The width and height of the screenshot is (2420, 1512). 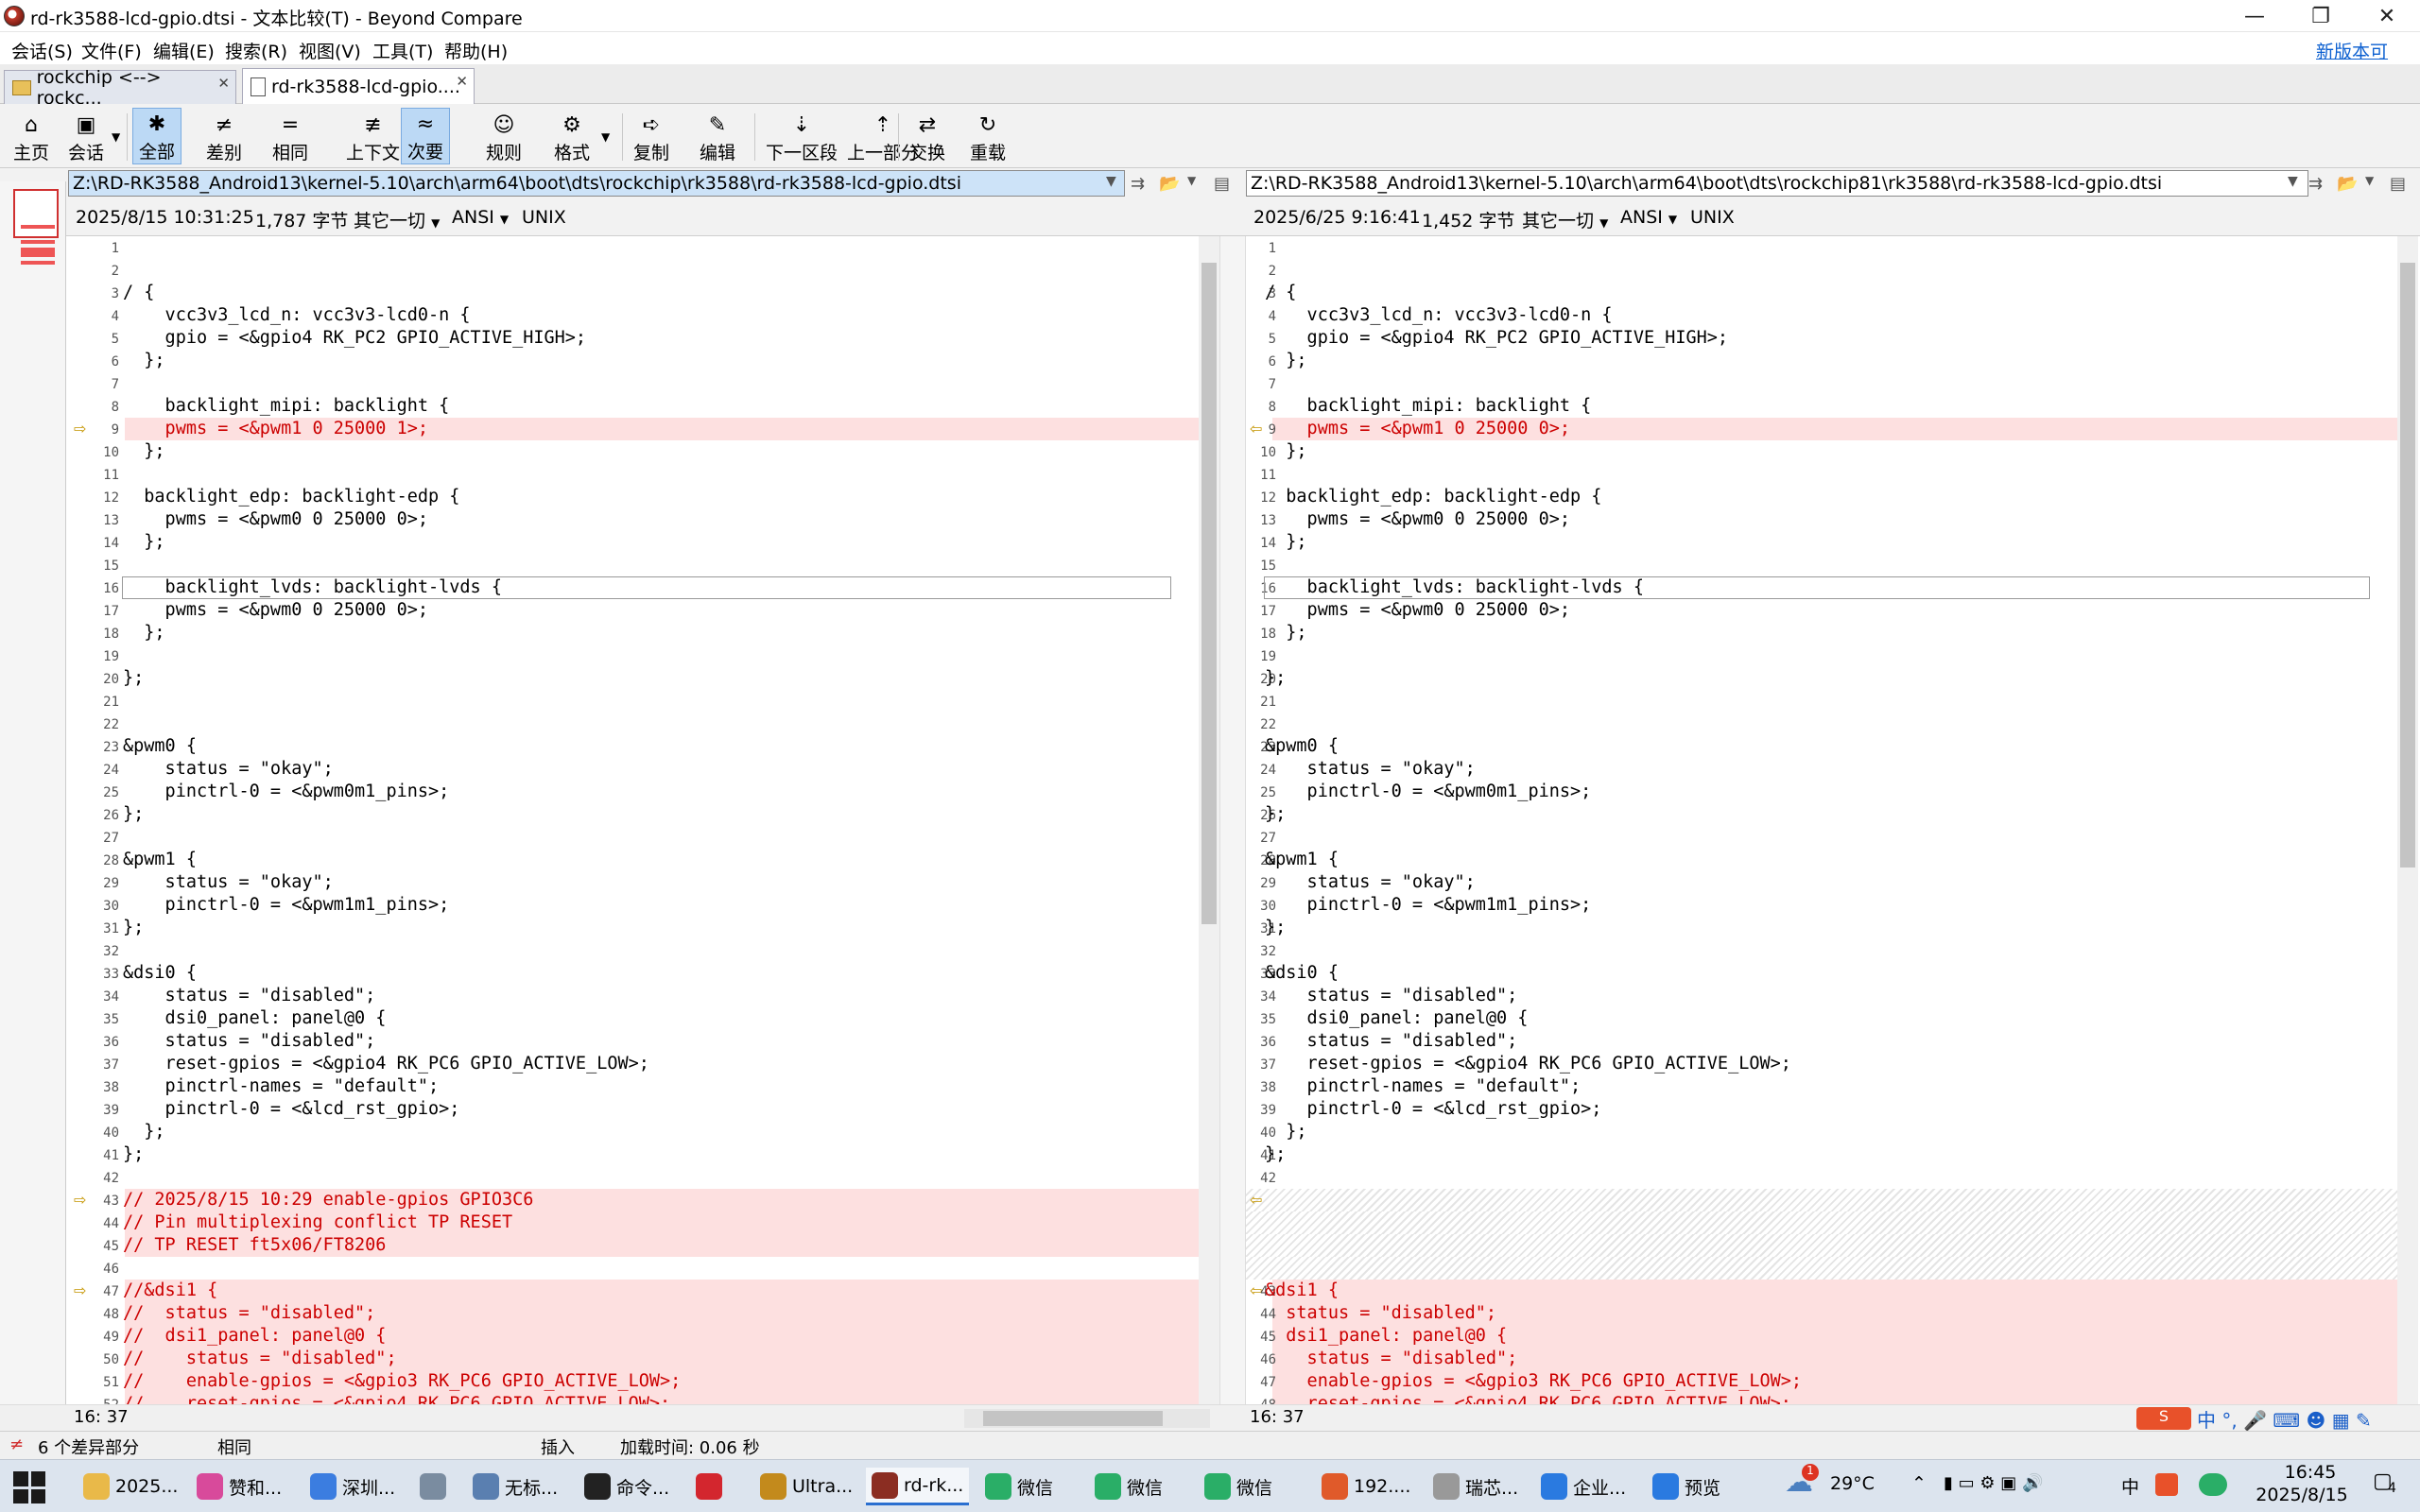 I want to click on code-line: 34 status = "disabled";, so click(x=1822, y=996).